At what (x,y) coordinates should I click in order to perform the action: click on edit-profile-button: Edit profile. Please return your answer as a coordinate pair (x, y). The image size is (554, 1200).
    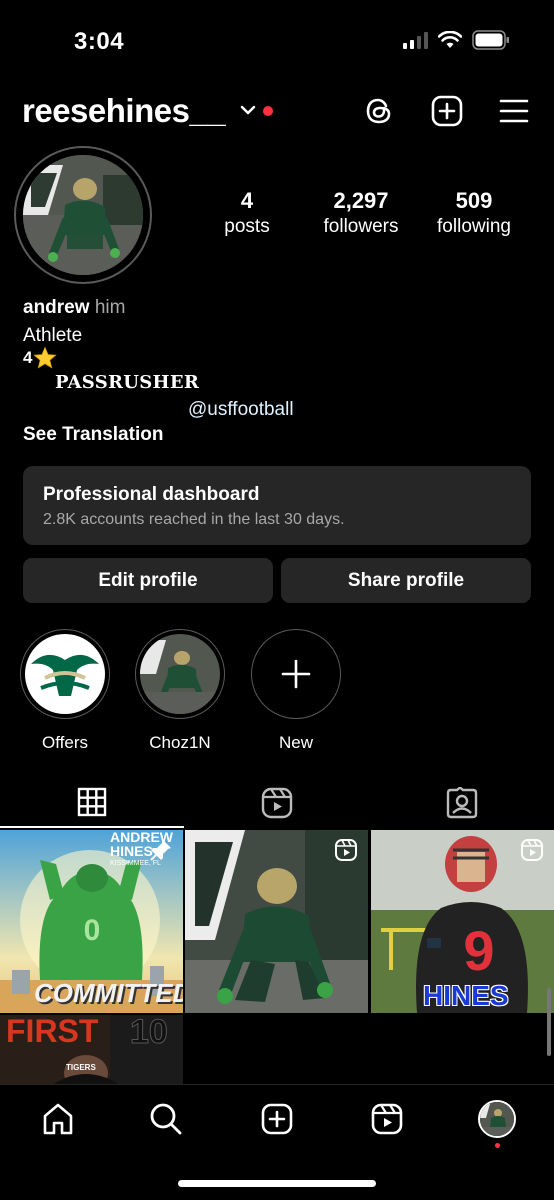
    Looking at the image, I should click on (148, 580).